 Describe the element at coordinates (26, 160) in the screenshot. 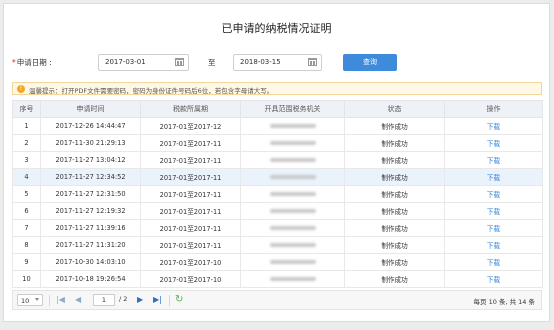

I see `row-number-cell: 3` at that location.